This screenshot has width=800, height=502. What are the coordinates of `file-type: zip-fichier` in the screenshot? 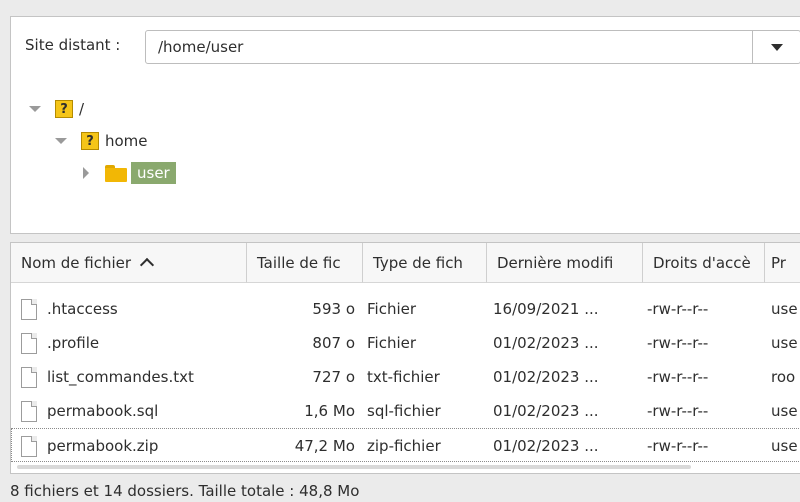 It's located at (404, 446).